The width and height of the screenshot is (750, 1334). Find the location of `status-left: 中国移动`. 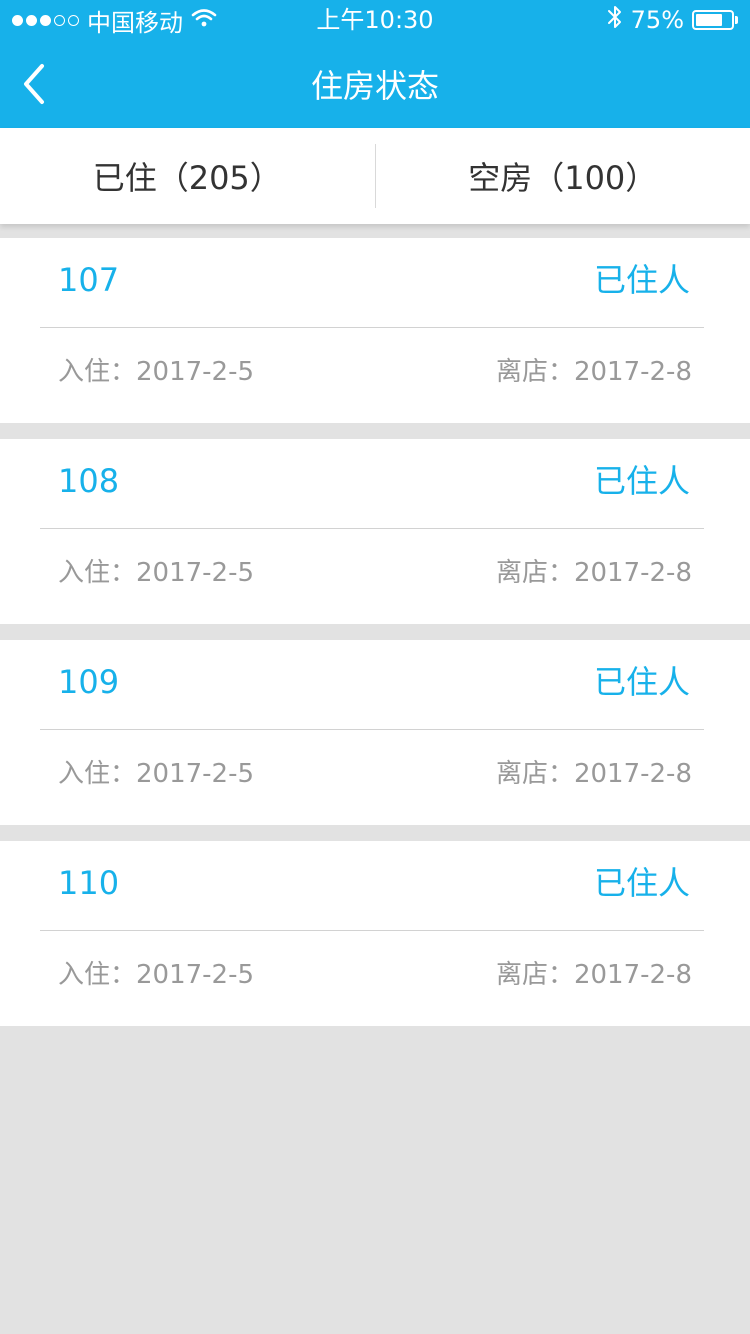

status-left: 中国移动 is located at coordinates (114, 20).